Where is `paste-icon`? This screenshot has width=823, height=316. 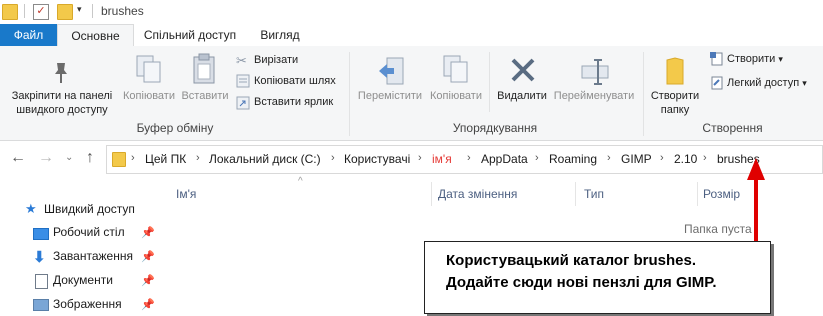 paste-icon is located at coordinates (204, 68).